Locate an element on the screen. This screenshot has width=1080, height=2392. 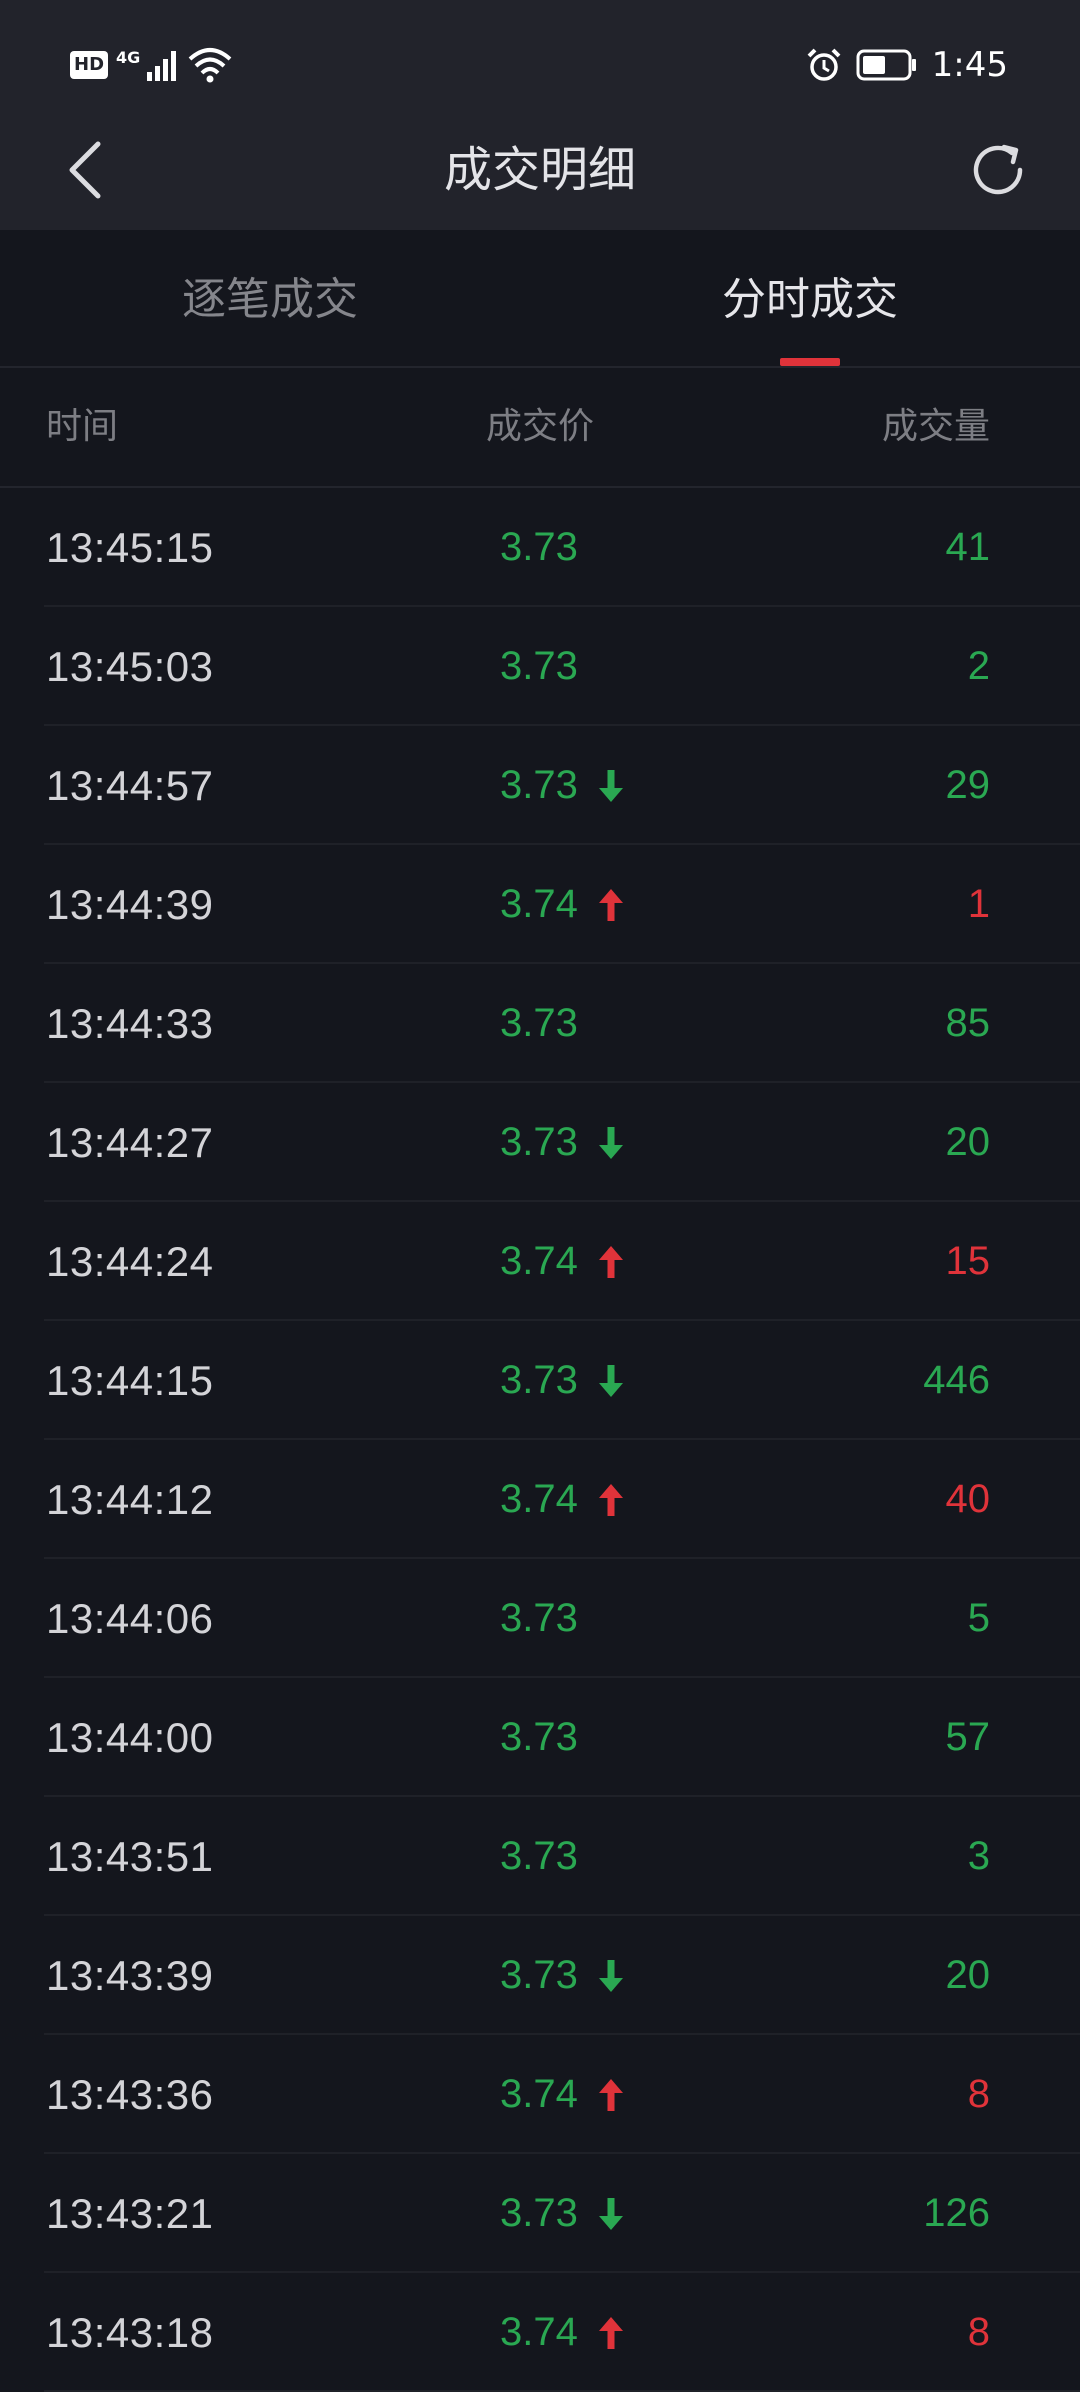
row-time: 13:44:06 is located at coordinates (130, 1618).